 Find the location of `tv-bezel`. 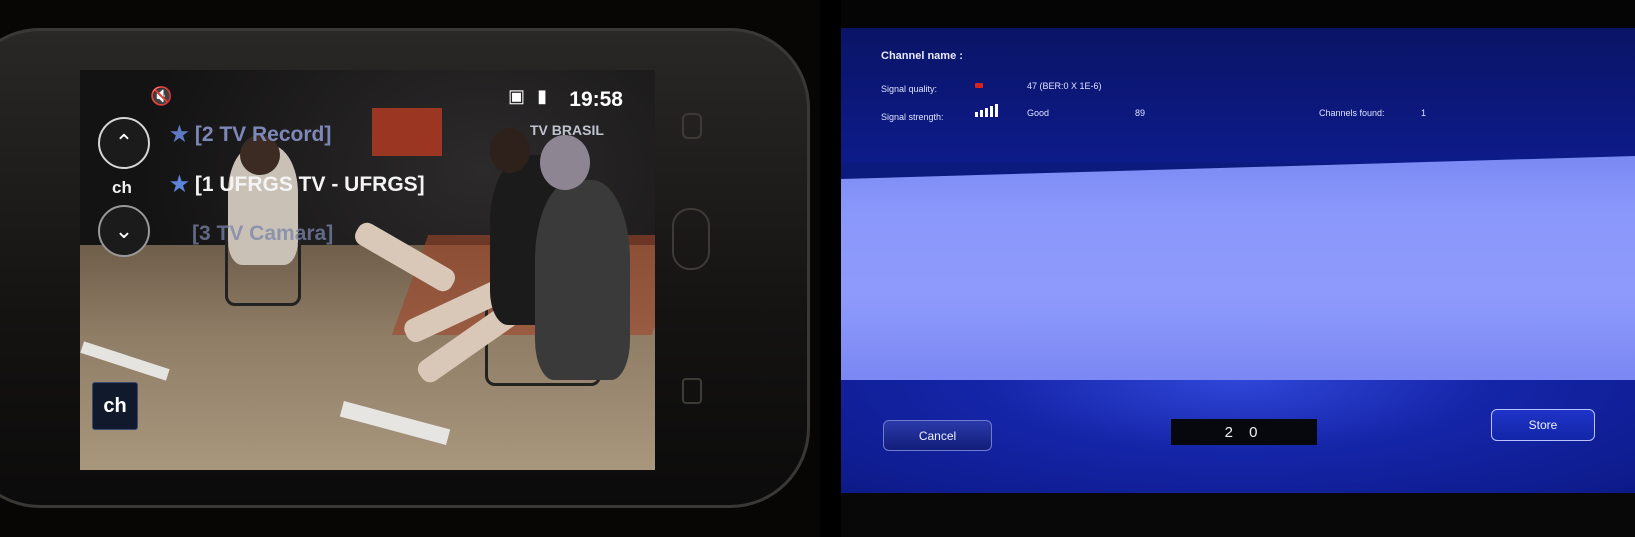

tv-bezel is located at coordinates (1238, 515).